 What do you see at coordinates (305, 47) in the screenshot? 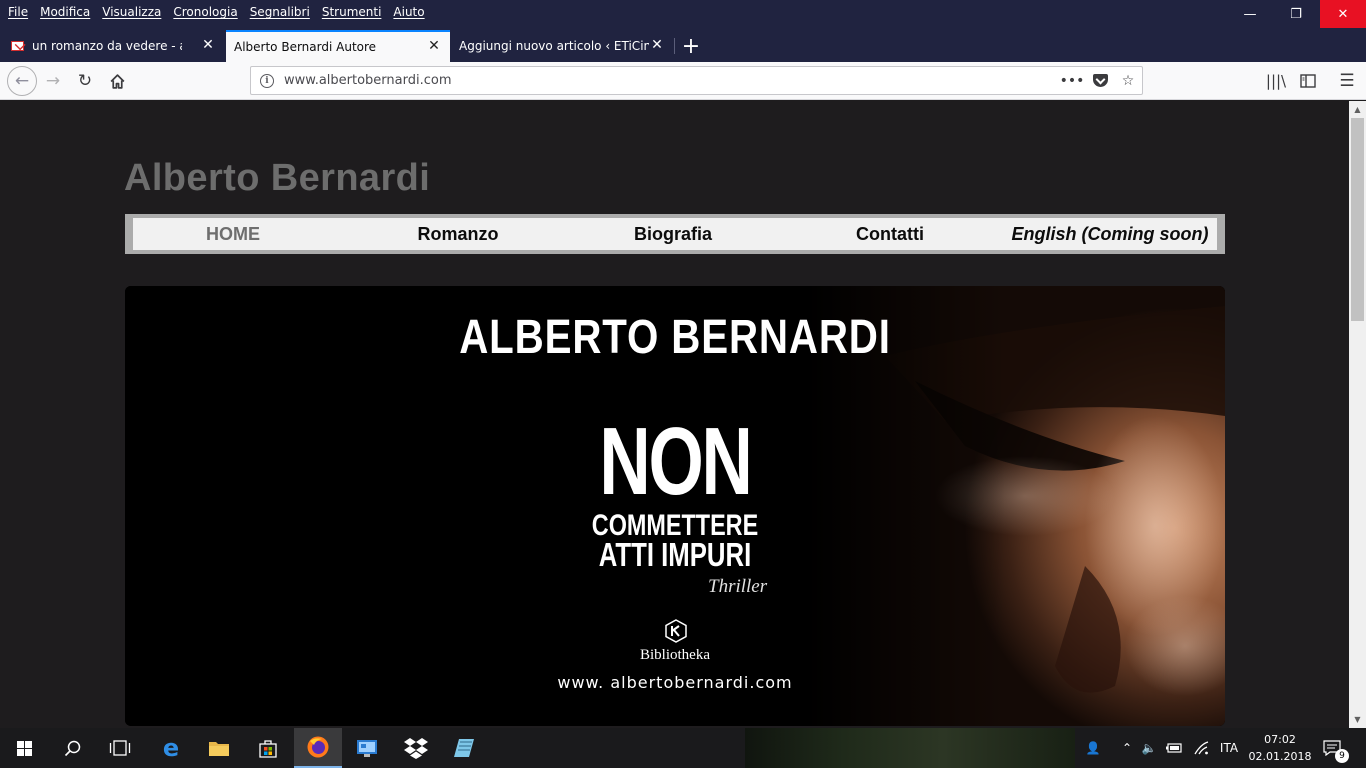
I see `tab-title: Alberto Bernardi Autore` at bounding box center [305, 47].